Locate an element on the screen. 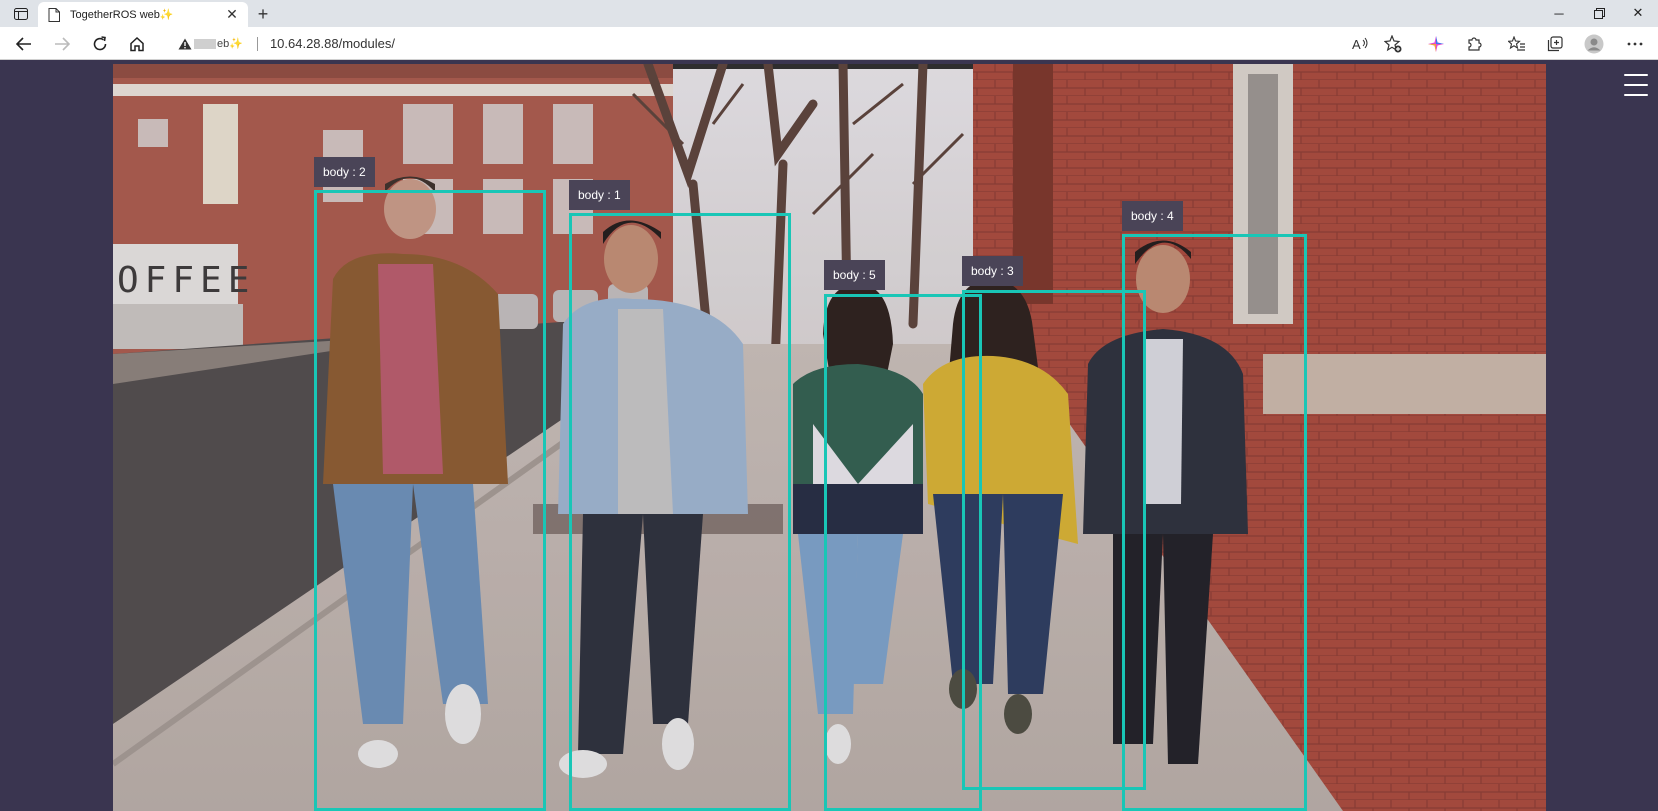 The image size is (1658, 811). puzzle-icon is located at coordinates (1475, 44).